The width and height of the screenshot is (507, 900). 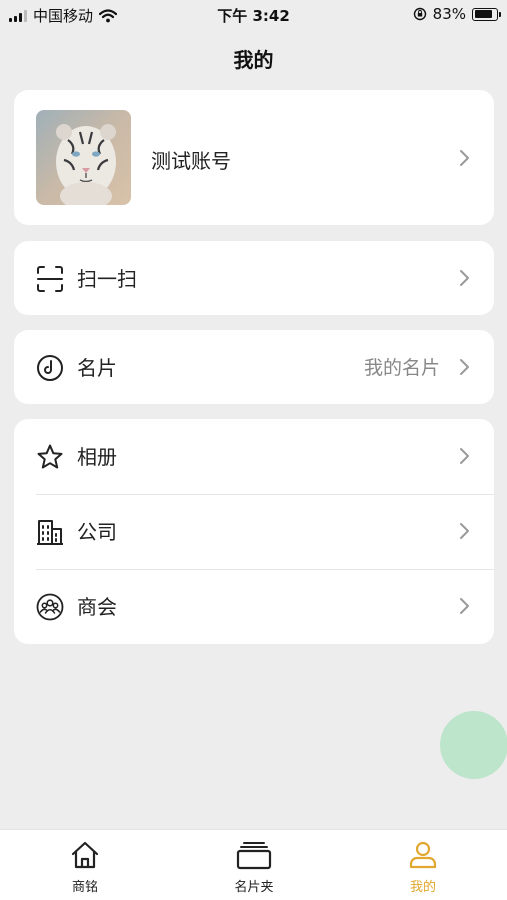 I want to click on battery-icon, so click(x=486, y=14).